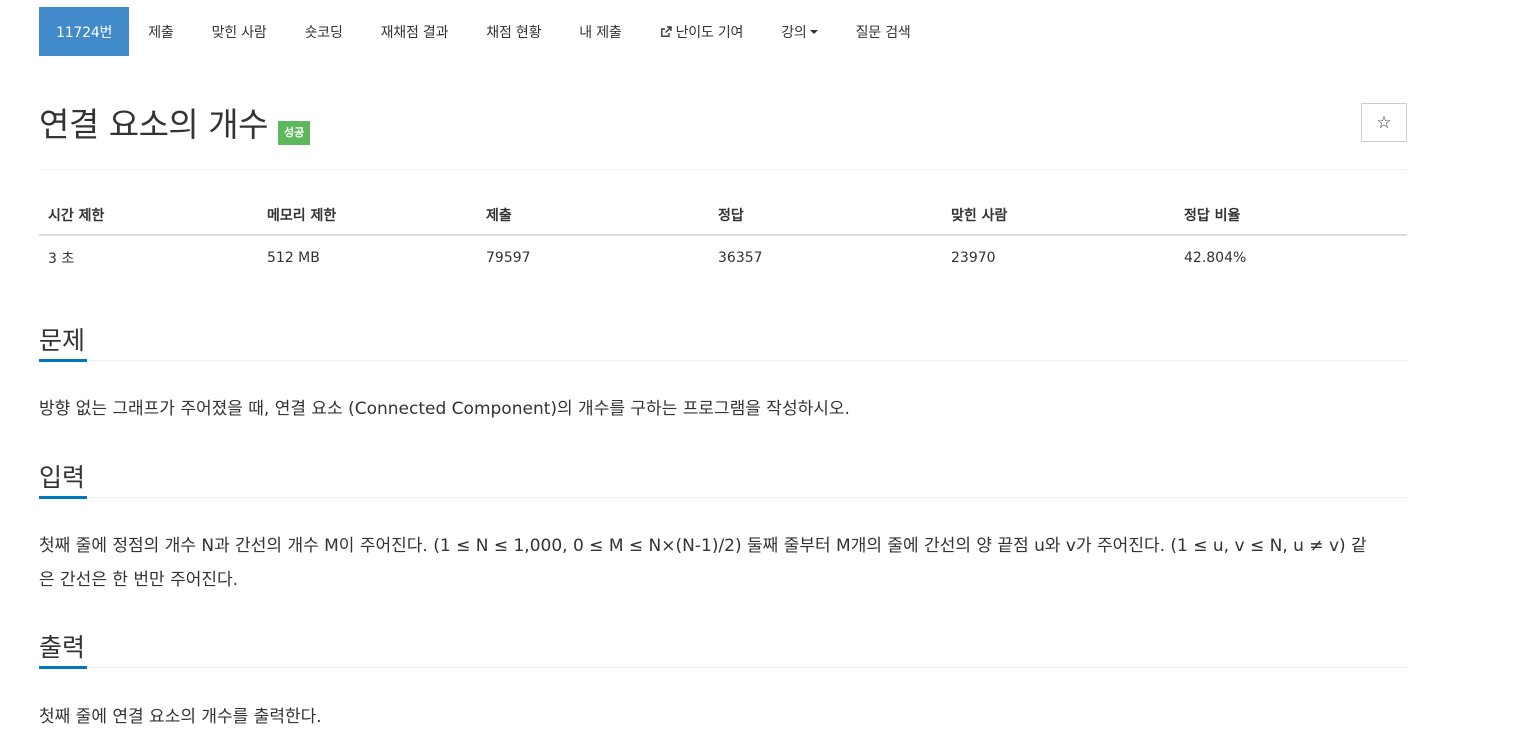 The image size is (1515, 749). I want to click on tab-short-coding: 숏코딩, so click(324, 31).